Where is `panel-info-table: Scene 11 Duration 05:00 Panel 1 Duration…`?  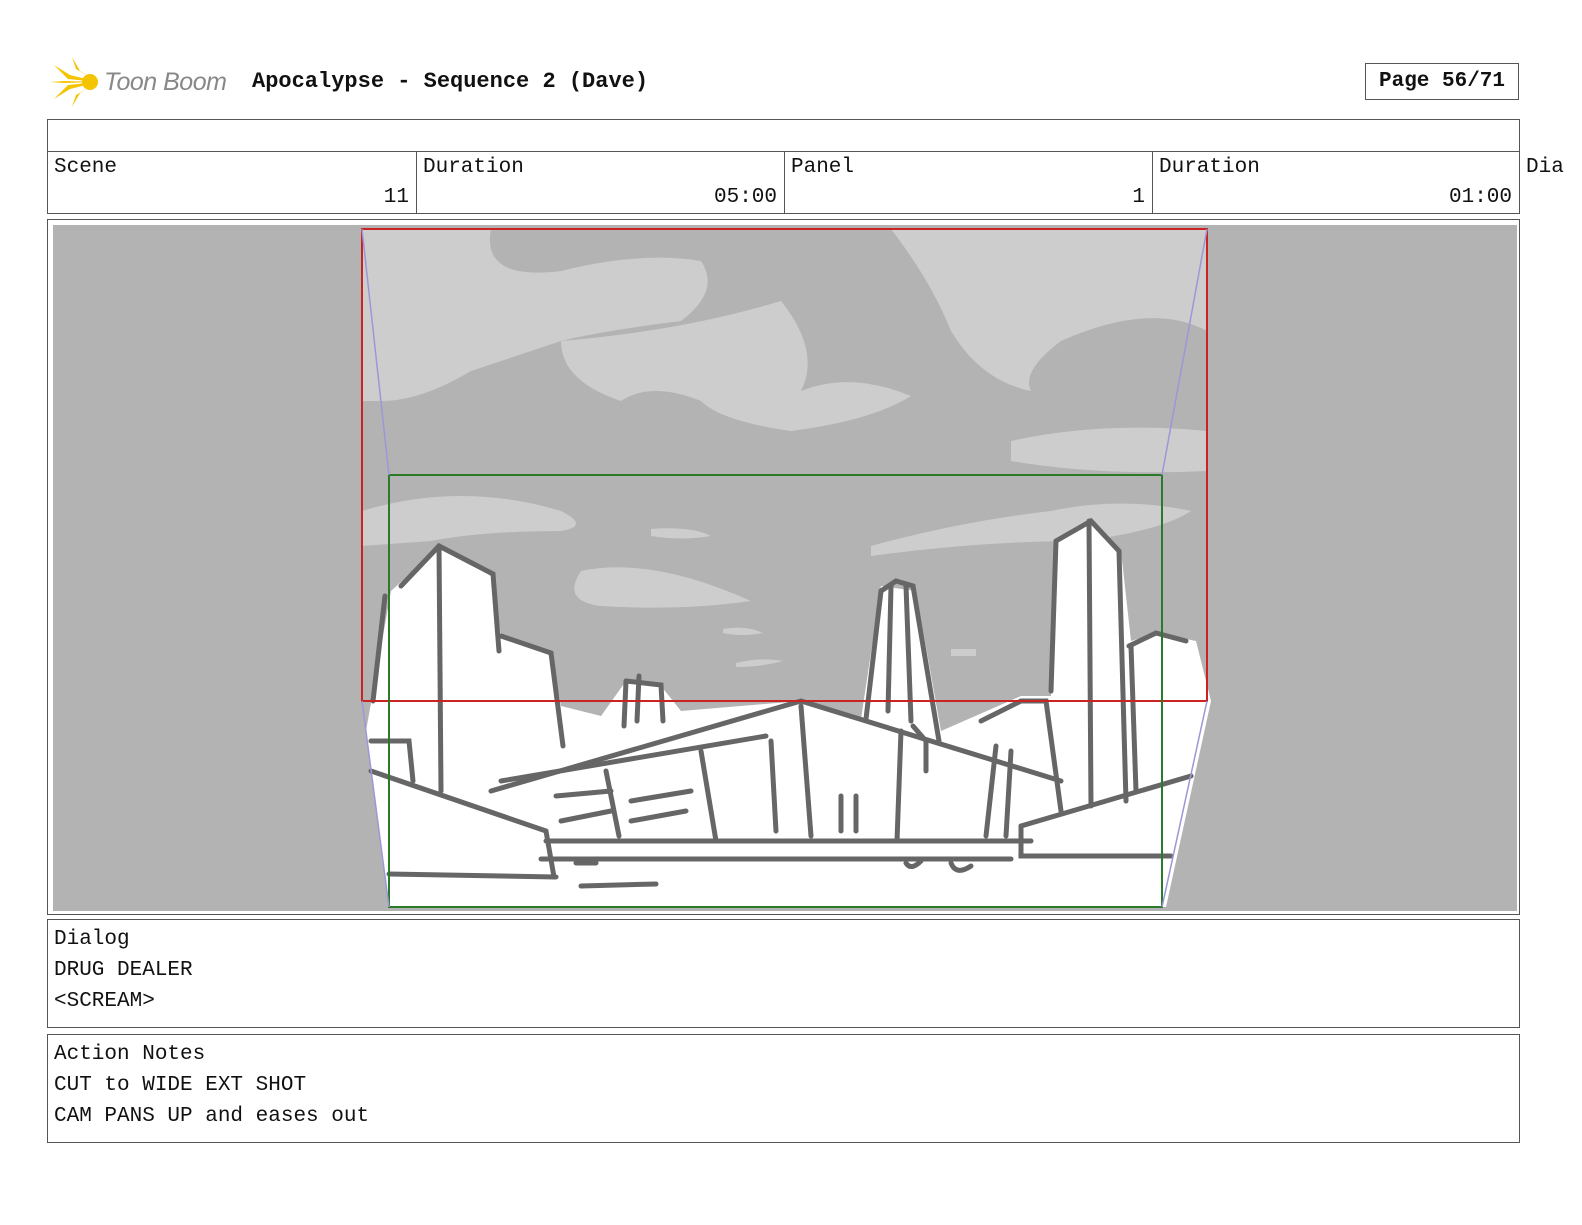
panel-info-table: Scene 11 Duration 05:00 Panel 1 Duration… is located at coordinates (783, 166).